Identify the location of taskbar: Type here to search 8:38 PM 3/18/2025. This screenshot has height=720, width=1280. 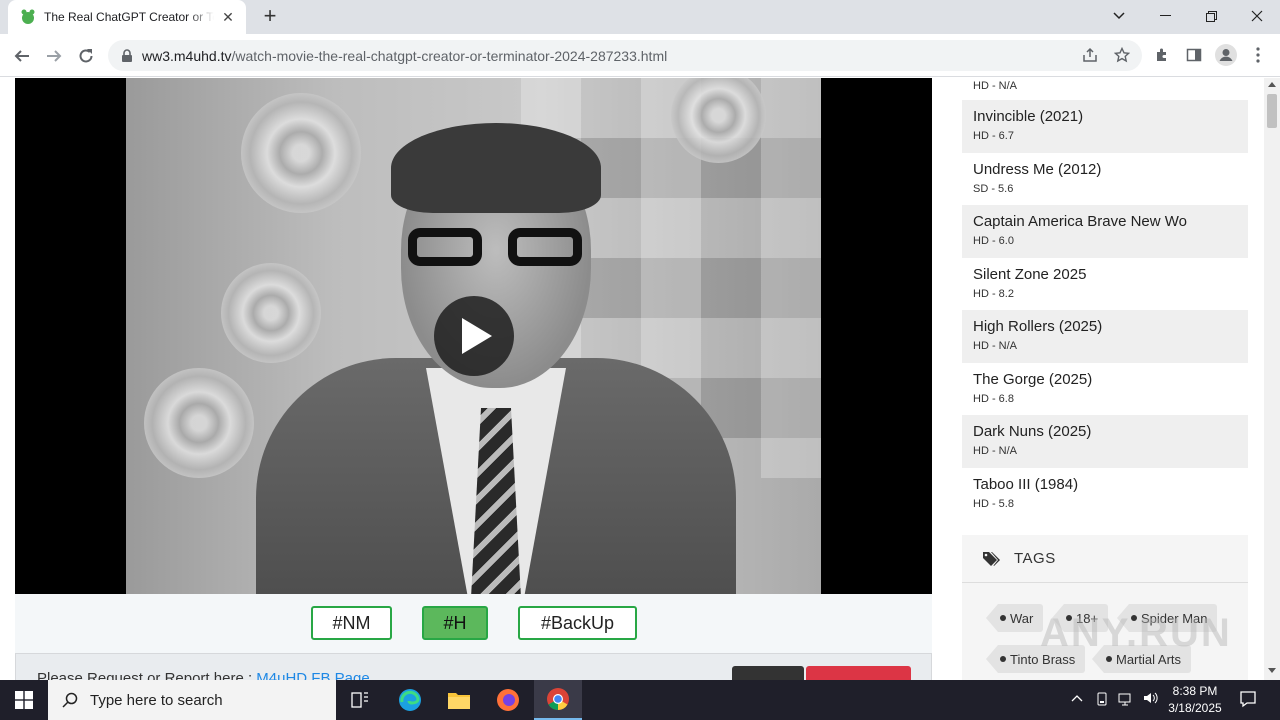
(640, 700).